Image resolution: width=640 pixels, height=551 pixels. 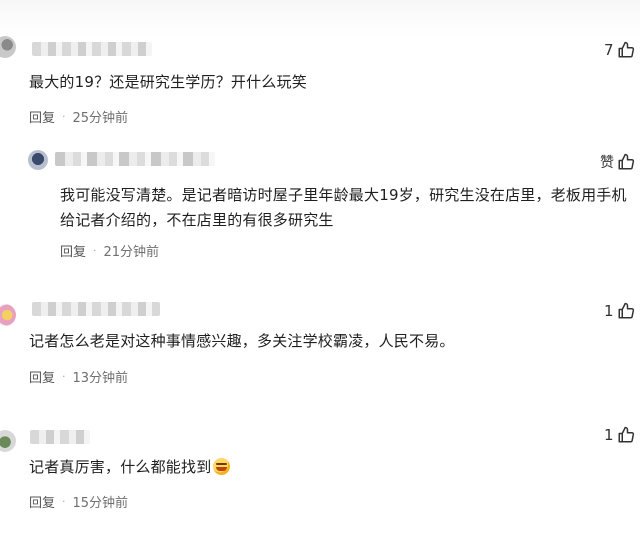 I want to click on comment-text-line-2: 给记者介绍的，不在店里的有很多研究生, so click(x=197, y=220).